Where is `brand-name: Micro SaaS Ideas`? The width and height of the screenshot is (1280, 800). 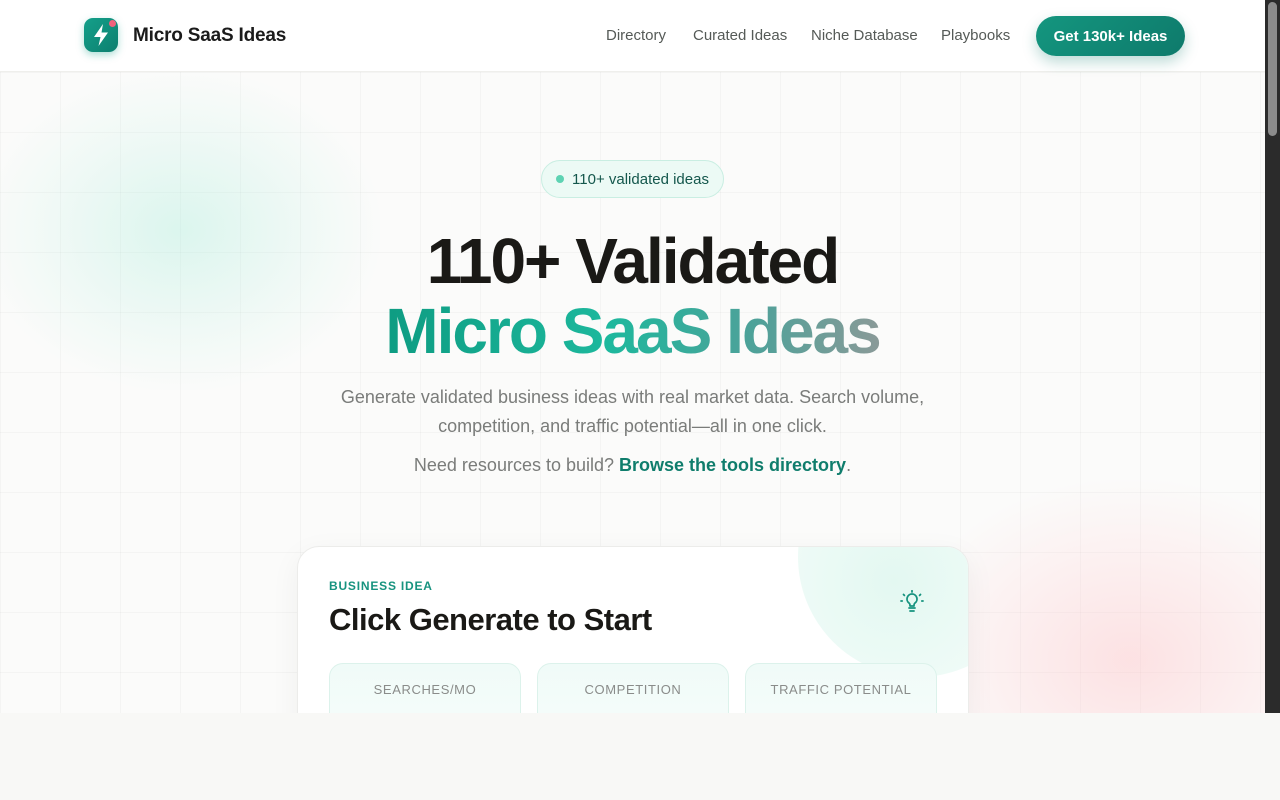
brand-name: Micro SaaS Ideas is located at coordinates (209, 36).